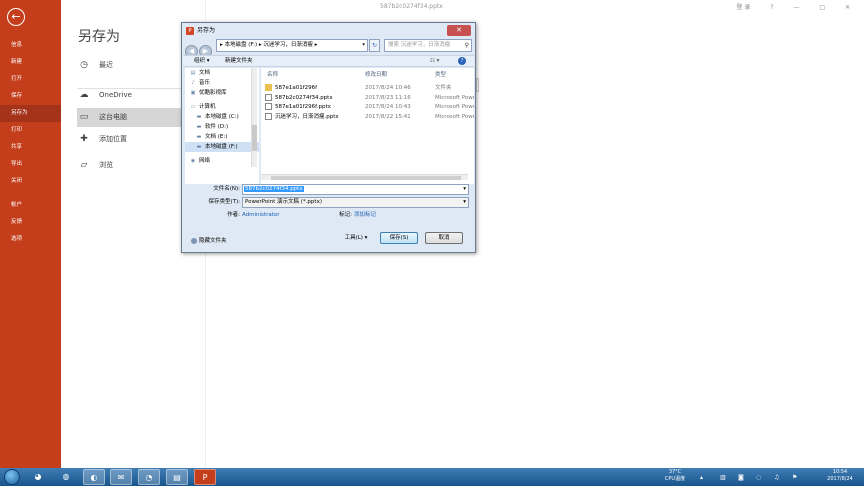  I want to click on file-type: 文件夹, so click(443, 88).